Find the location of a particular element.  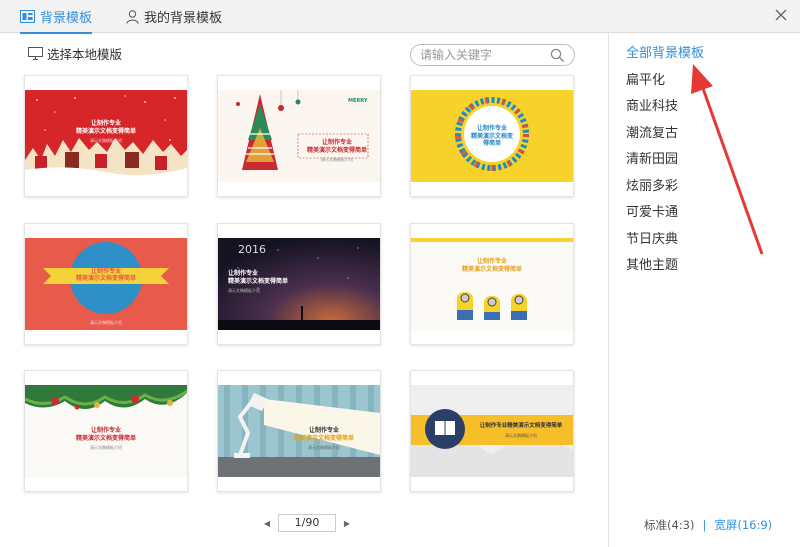

select-local-template-button: 选择本地模版 is located at coordinates (75, 53).